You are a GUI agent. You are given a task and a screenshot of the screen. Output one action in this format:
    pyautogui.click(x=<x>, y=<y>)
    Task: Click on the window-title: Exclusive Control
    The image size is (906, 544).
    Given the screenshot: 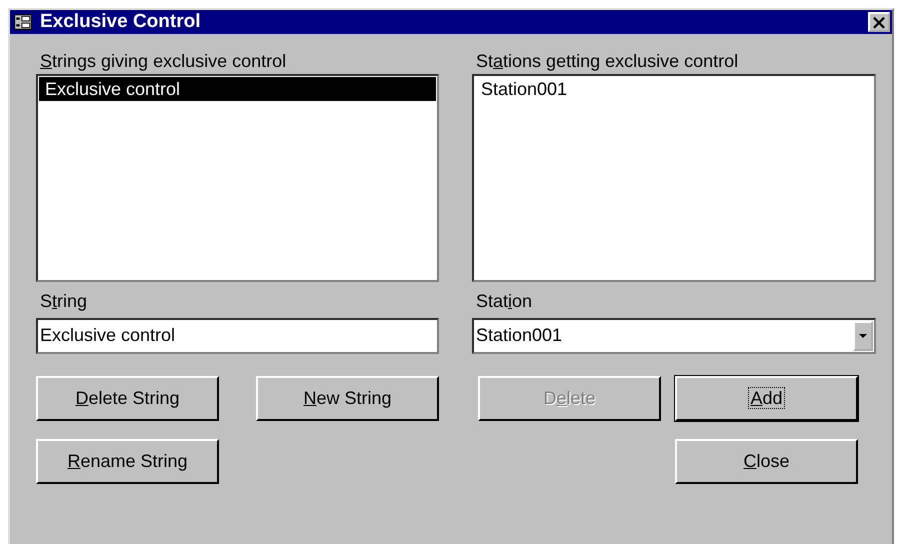 What is the action you would take?
    pyautogui.click(x=121, y=22)
    